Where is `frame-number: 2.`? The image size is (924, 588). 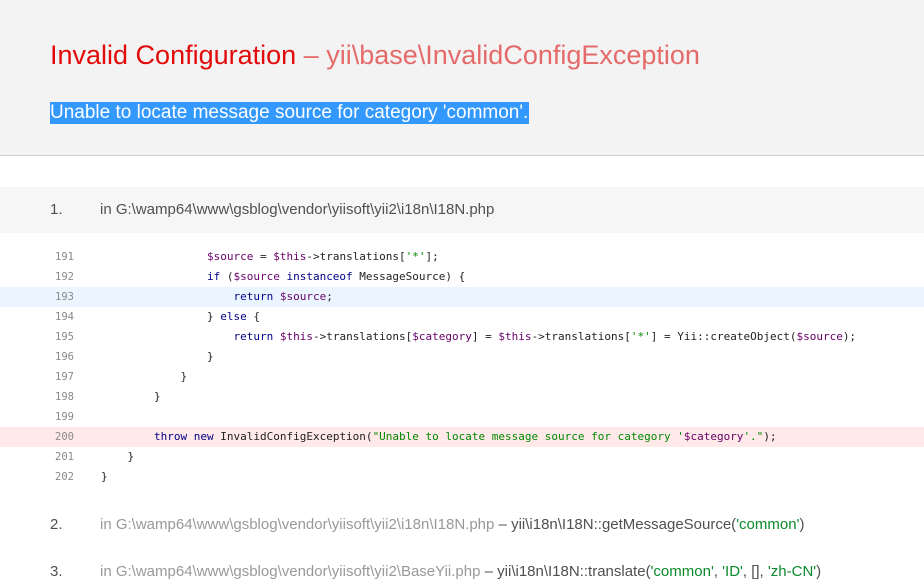 frame-number: 2. is located at coordinates (56, 524).